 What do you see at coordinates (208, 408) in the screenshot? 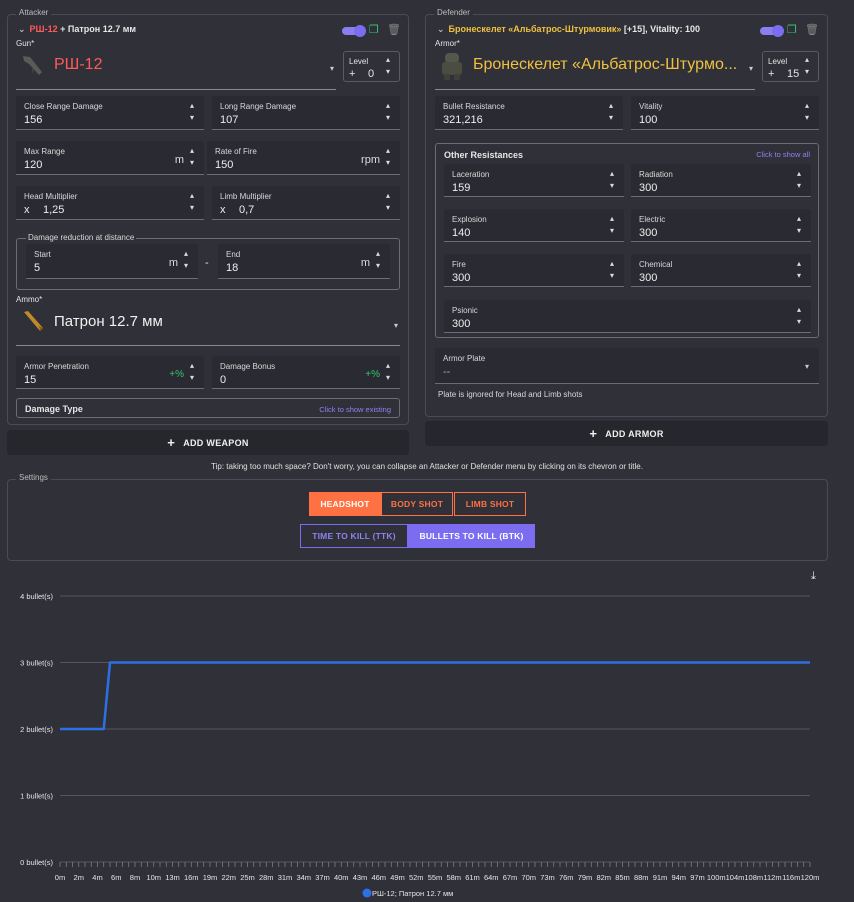
I see `damage-type-section: Damage Type Click to show existing` at bounding box center [208, 408].